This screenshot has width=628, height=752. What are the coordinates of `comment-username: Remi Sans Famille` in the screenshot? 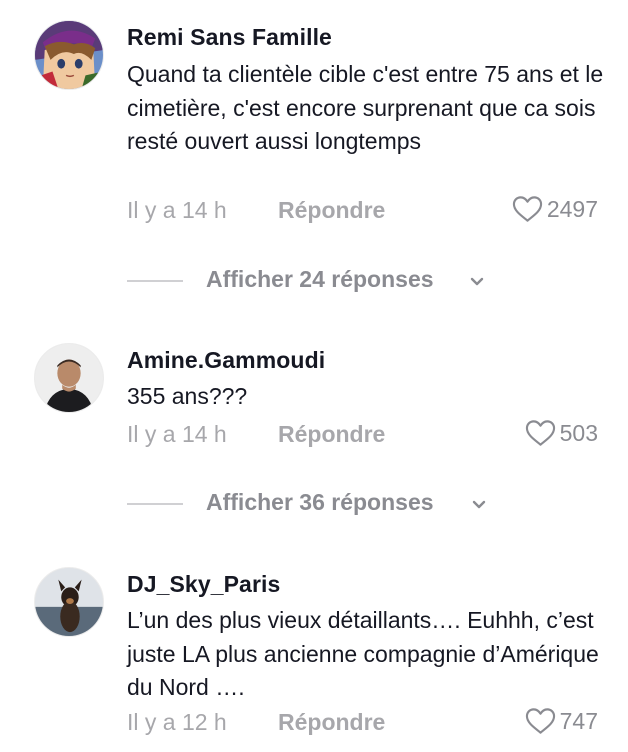 It's located at (229, 37).